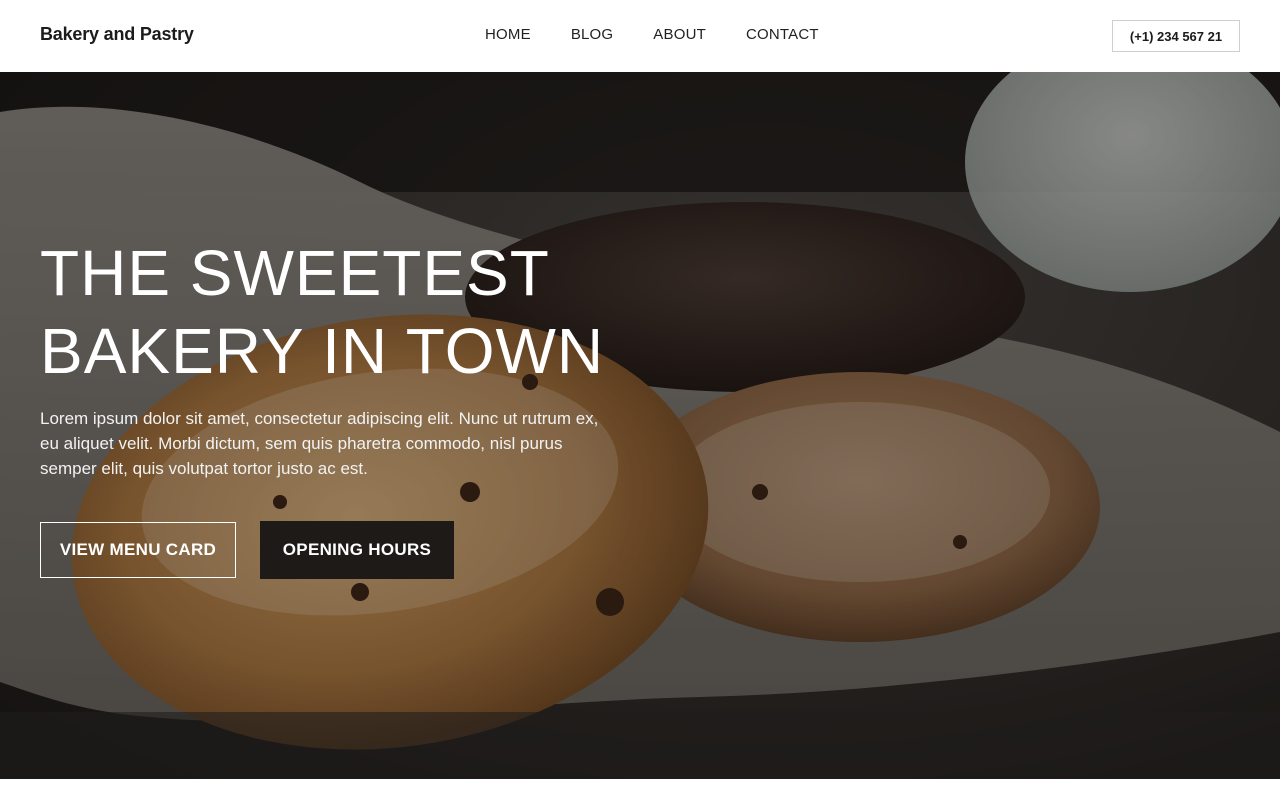 This screenshot has width=1280, height=800. What do you see at coordinates (390, 312) in the screenshot?
I see `hero-headline: THE SWEETEST BAKERY IN TOWN` at bounding box center [390, 312].